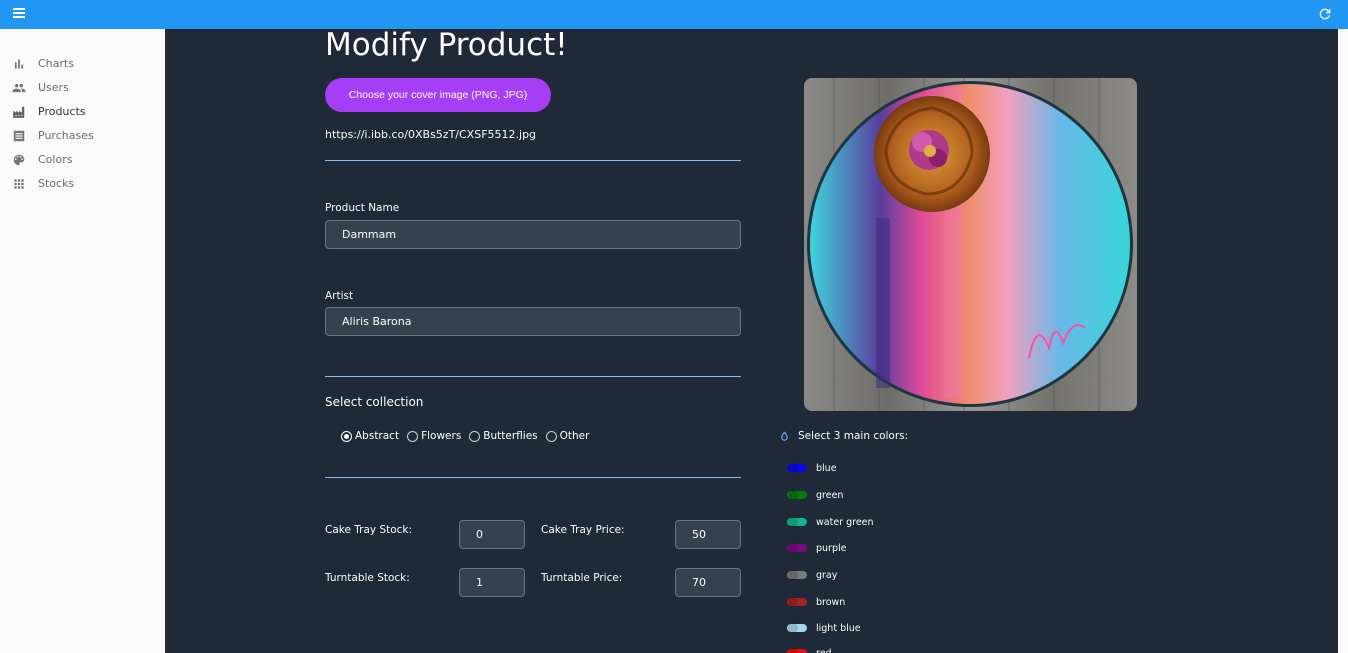 The image size is (1348, 653). I want to click on color-toggle-water-green: water green, so click(830, 522).